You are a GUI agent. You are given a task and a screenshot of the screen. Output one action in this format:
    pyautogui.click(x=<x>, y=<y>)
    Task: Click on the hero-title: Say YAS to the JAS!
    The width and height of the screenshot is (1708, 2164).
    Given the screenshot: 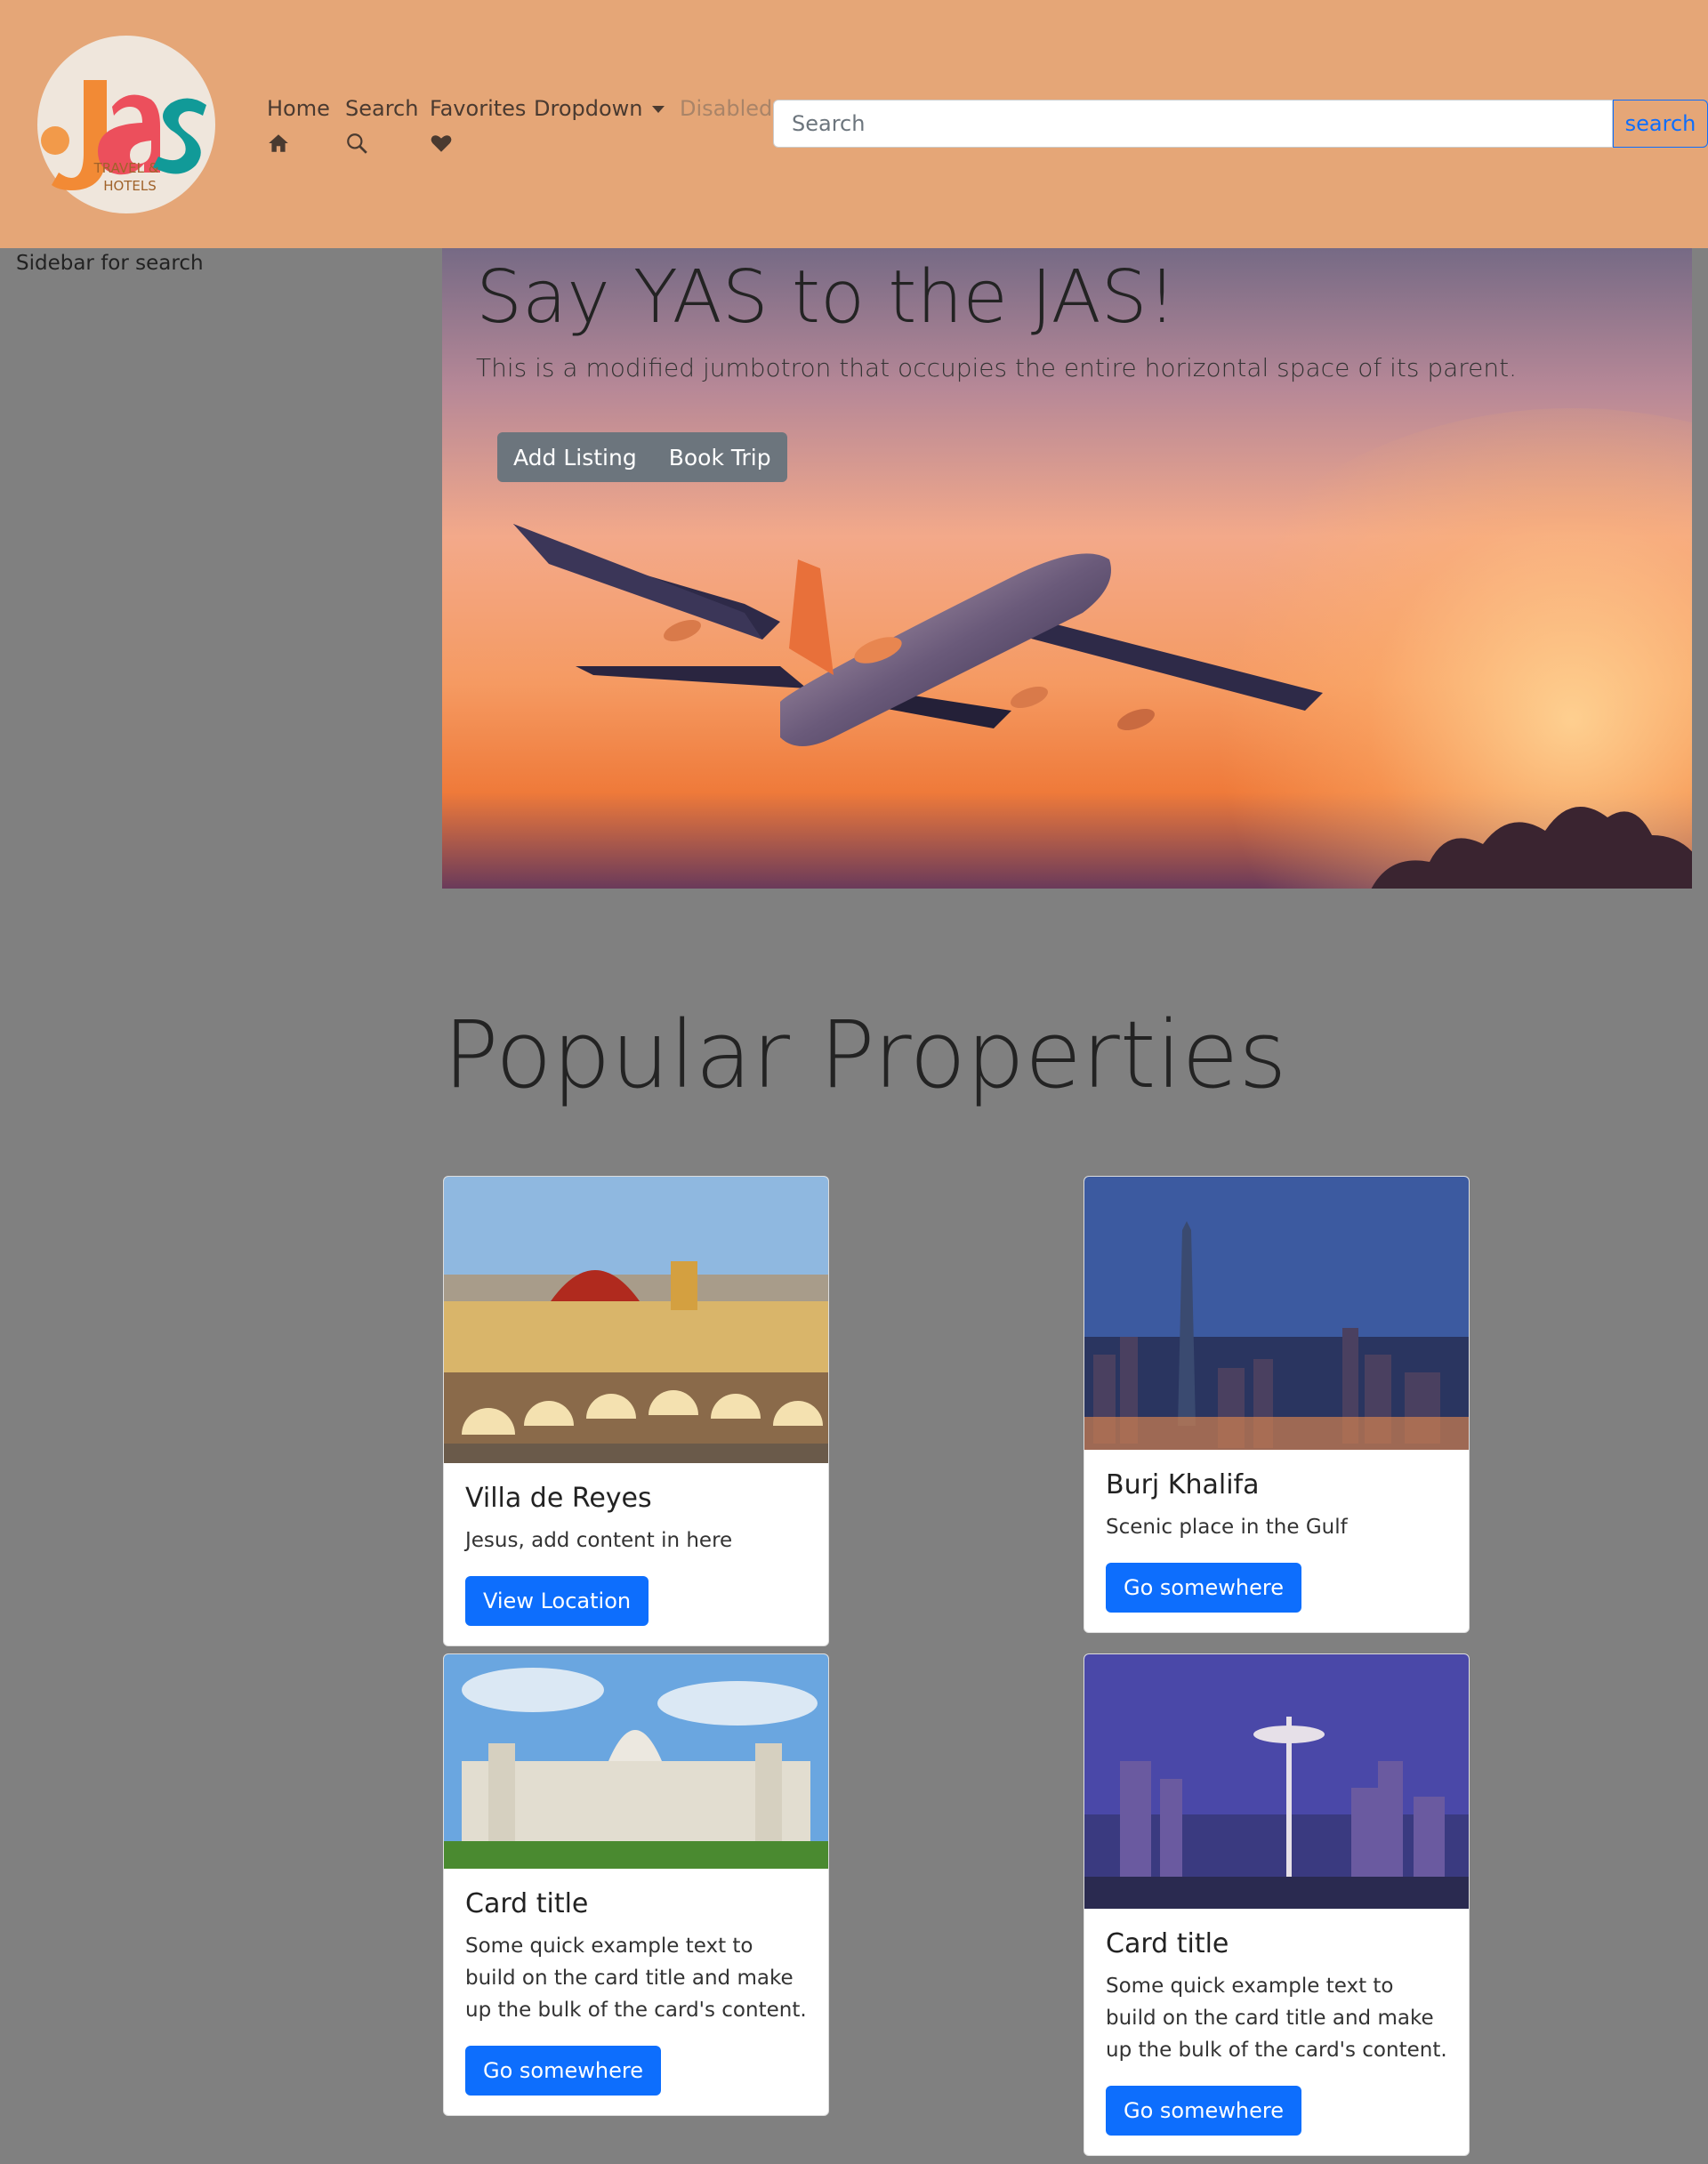 What is the action you would take?
    pyautogui.click(x=826, y=297)
    